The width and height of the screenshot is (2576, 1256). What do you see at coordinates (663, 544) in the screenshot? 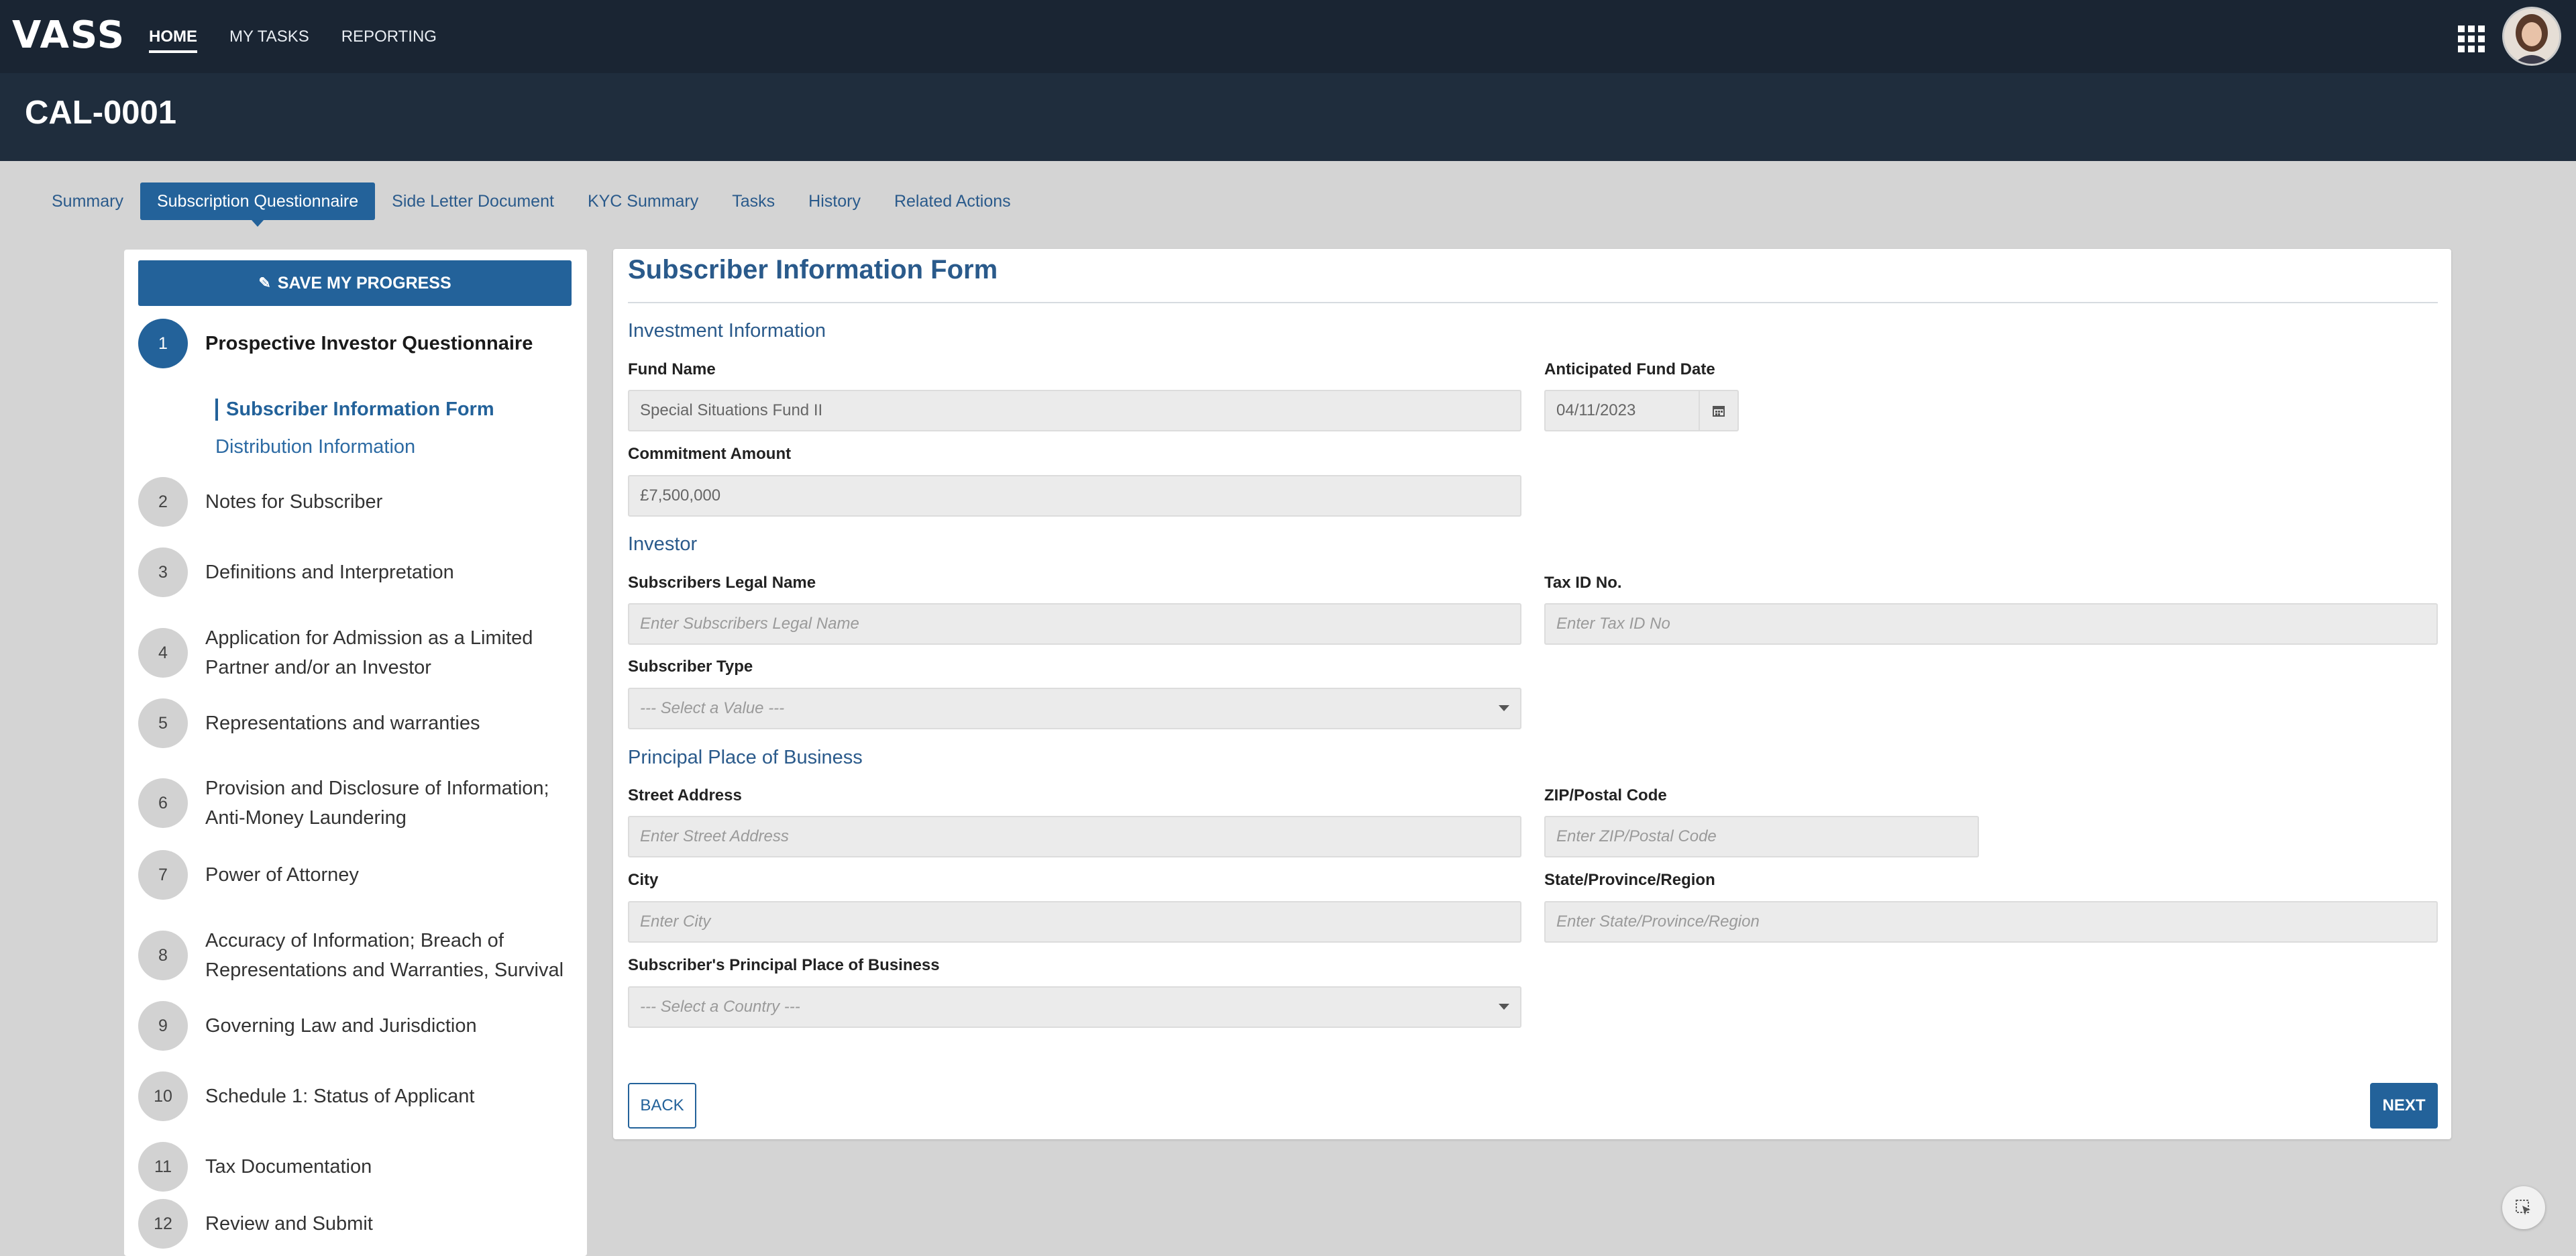
I see `section-investor: Investor` at bounding box center [663, 544].